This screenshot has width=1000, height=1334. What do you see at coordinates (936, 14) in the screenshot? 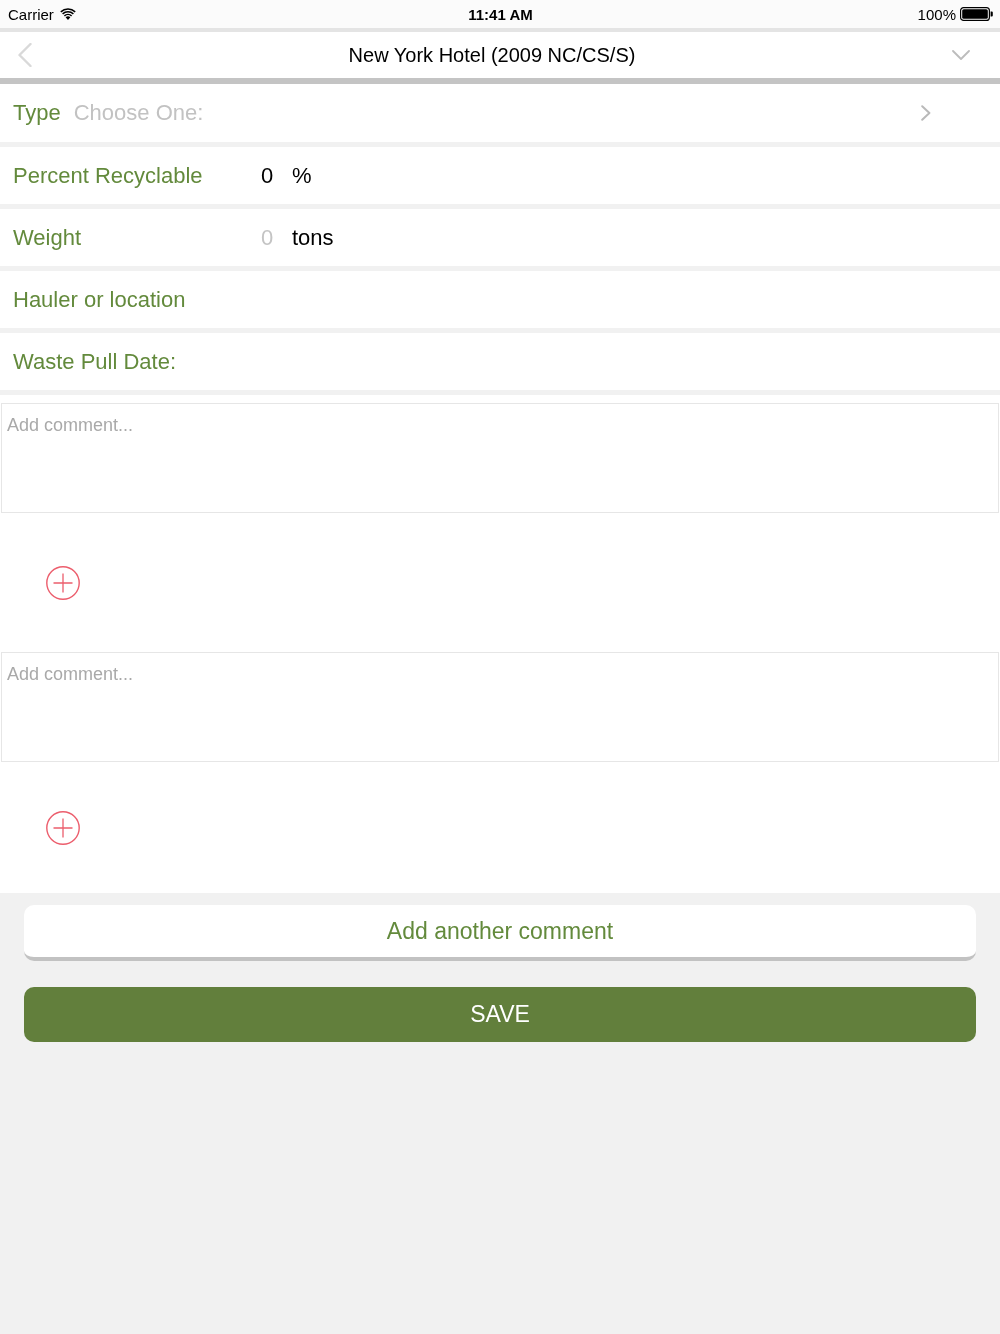
I see `battery-percent: 100%` at bounding box center [936, 14].